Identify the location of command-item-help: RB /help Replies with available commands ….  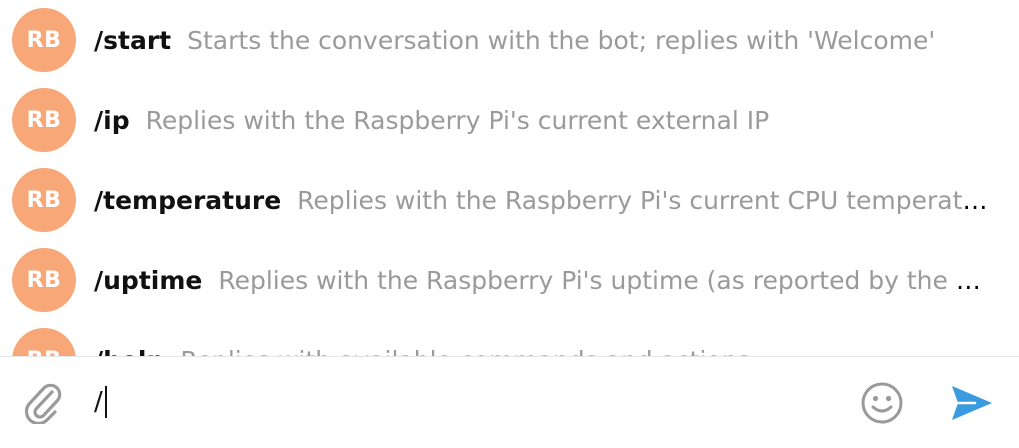
(509, 338).